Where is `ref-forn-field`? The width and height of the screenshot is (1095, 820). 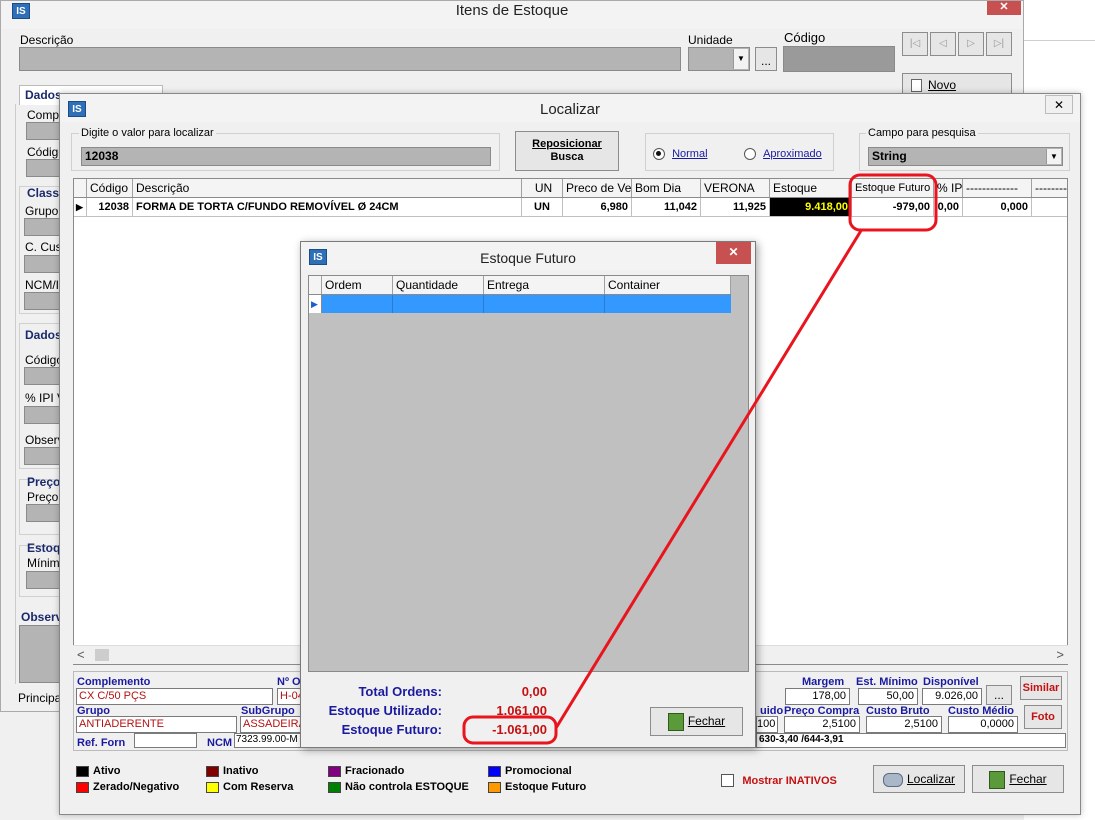 ref-forn-field is located at coordinates (165, 740).